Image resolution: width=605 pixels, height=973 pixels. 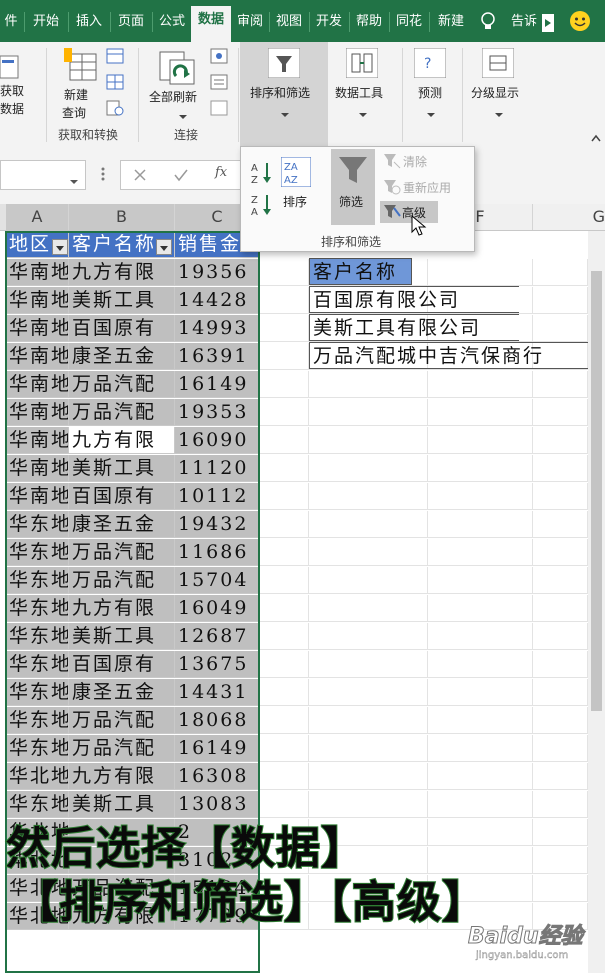 I want to click on tab-file: 件, so click(x=11, y=22).